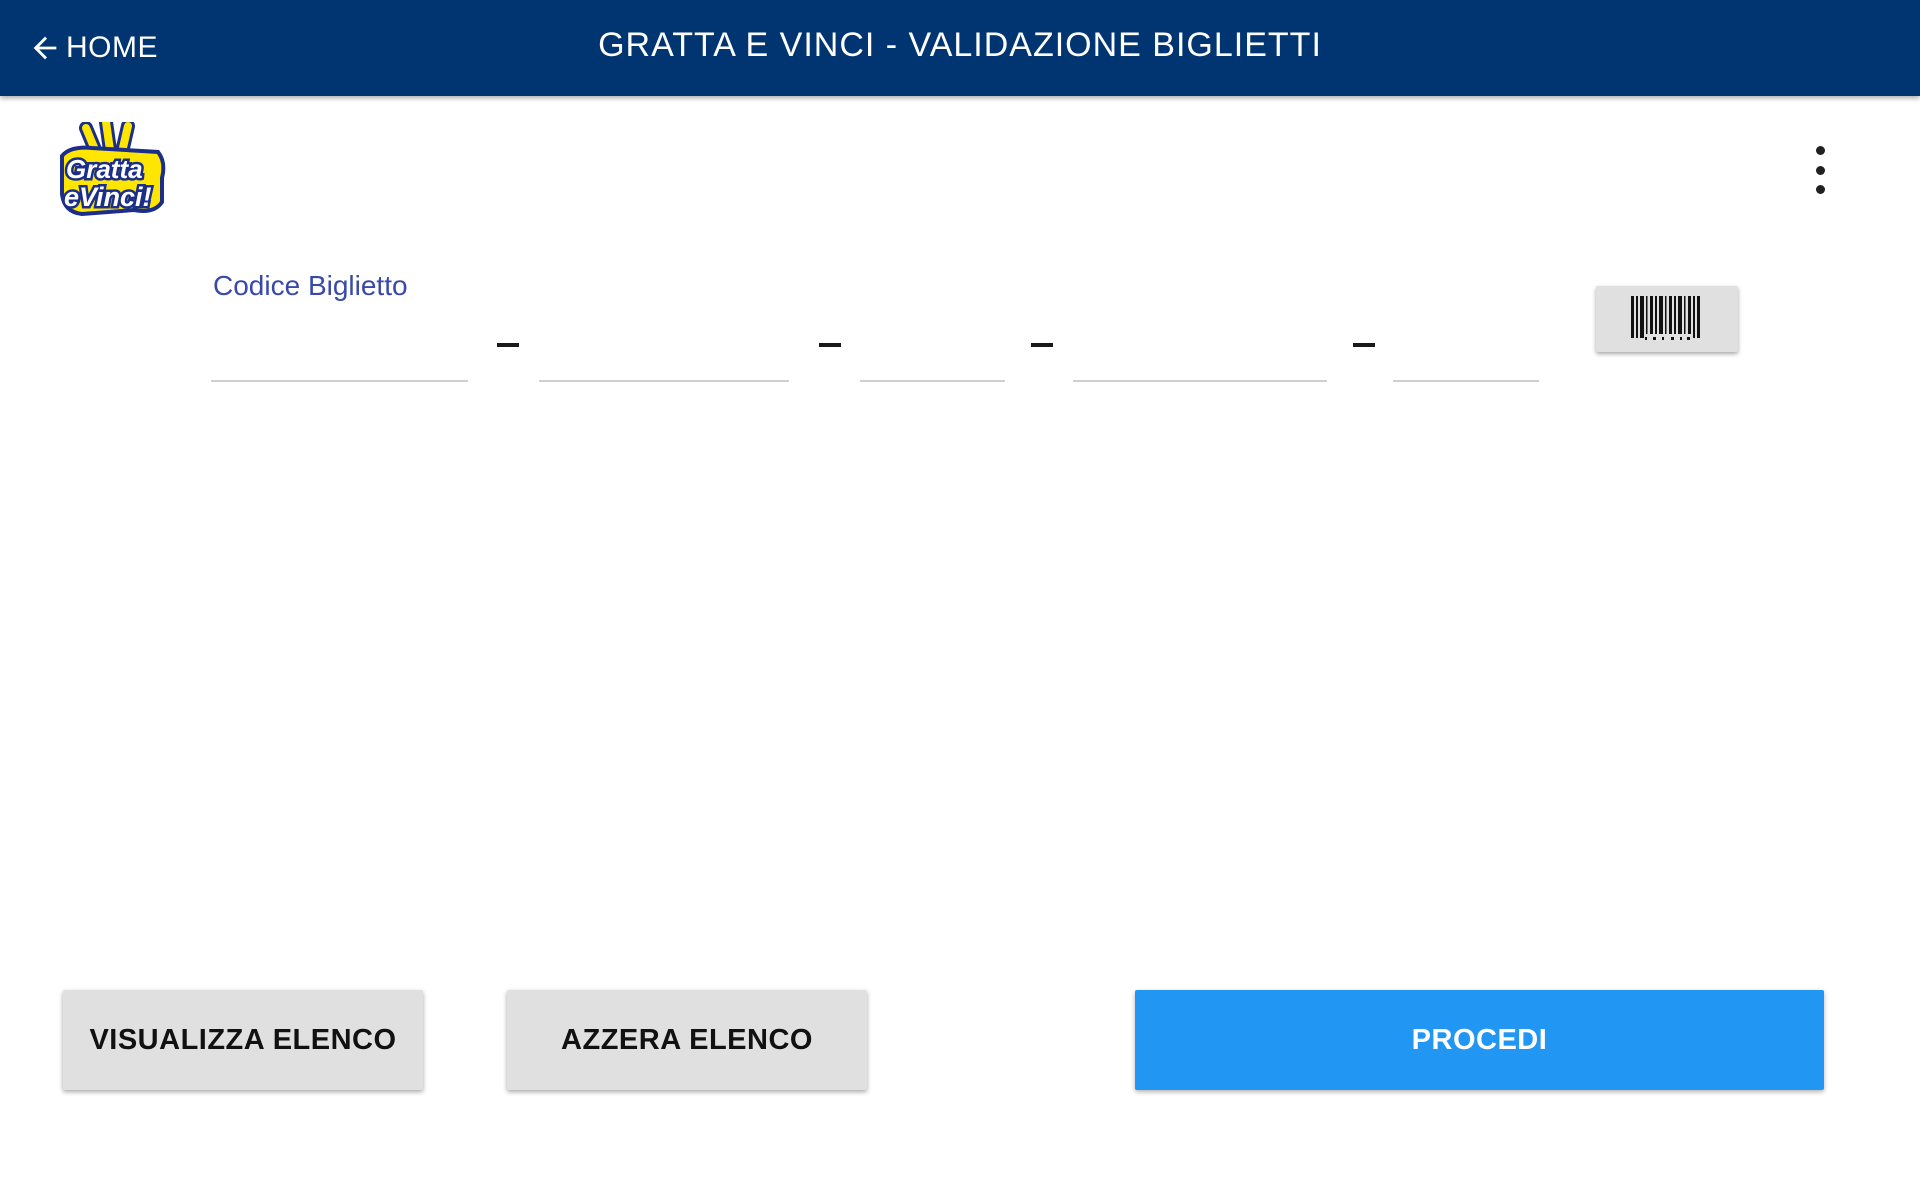 The image size is (1920, 1200). I want to click on clear-list-button: AZZERA ELENCO, so click(687, 1040).